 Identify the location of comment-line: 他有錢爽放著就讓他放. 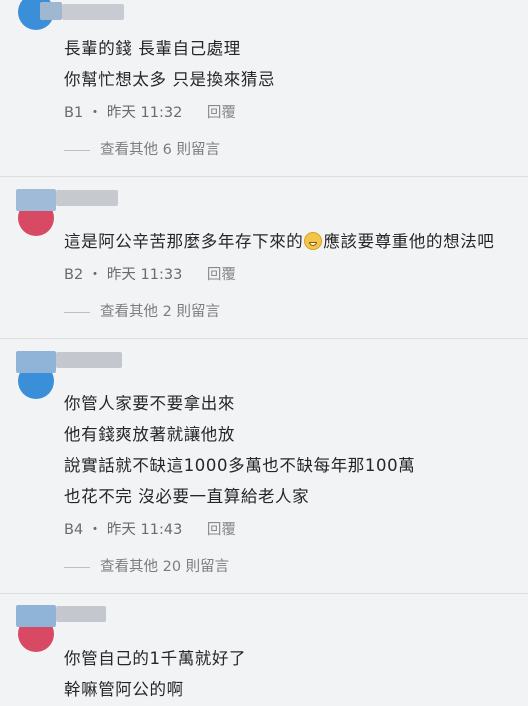
(149, 434).